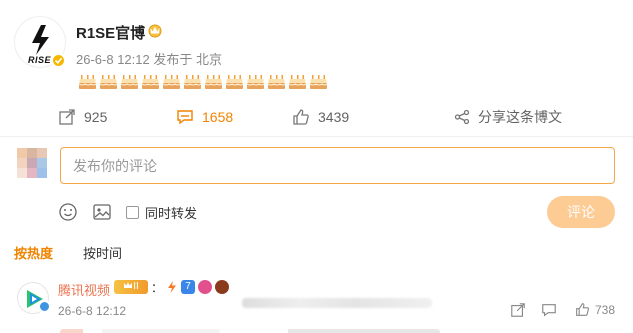 This screenshot has height=333, width=633. Describe the element at coordinates (132, 212) in the screenshot. I see `checkbox-box` at that location.